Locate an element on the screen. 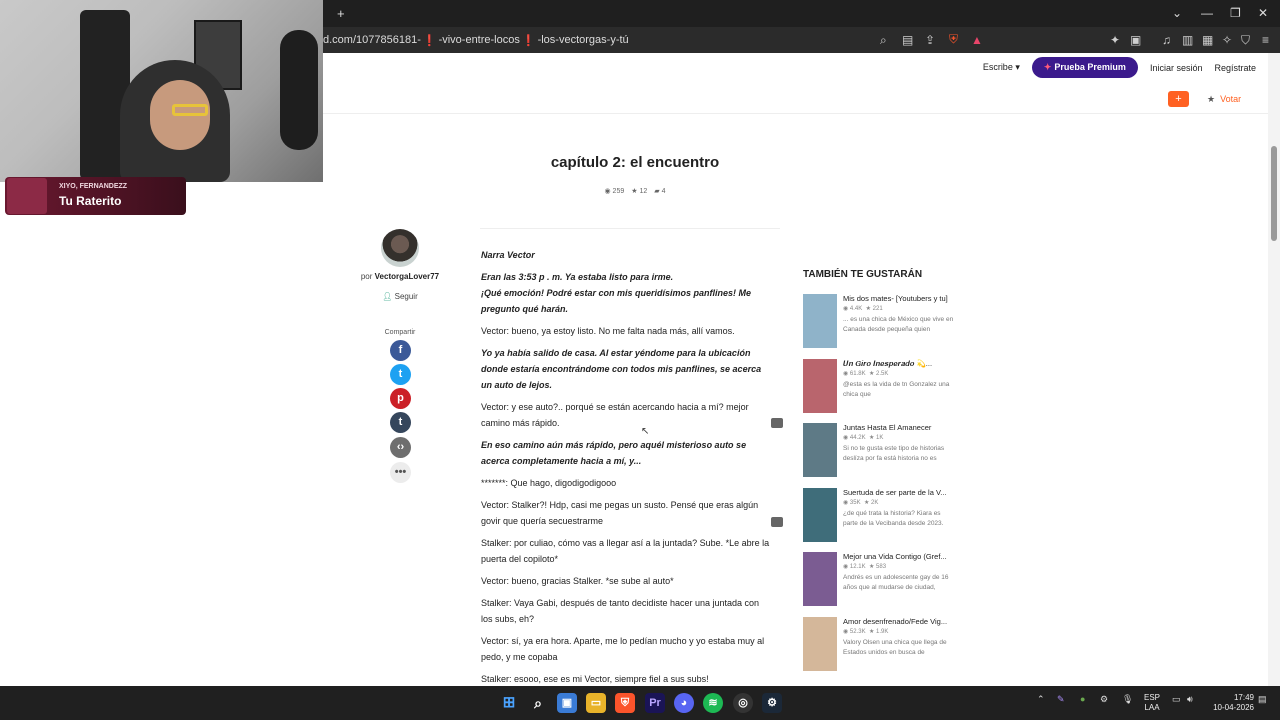 The width and height of the screenshot is (1280, 720). register-link: Regístrate is located at coordinates (1235, 68).